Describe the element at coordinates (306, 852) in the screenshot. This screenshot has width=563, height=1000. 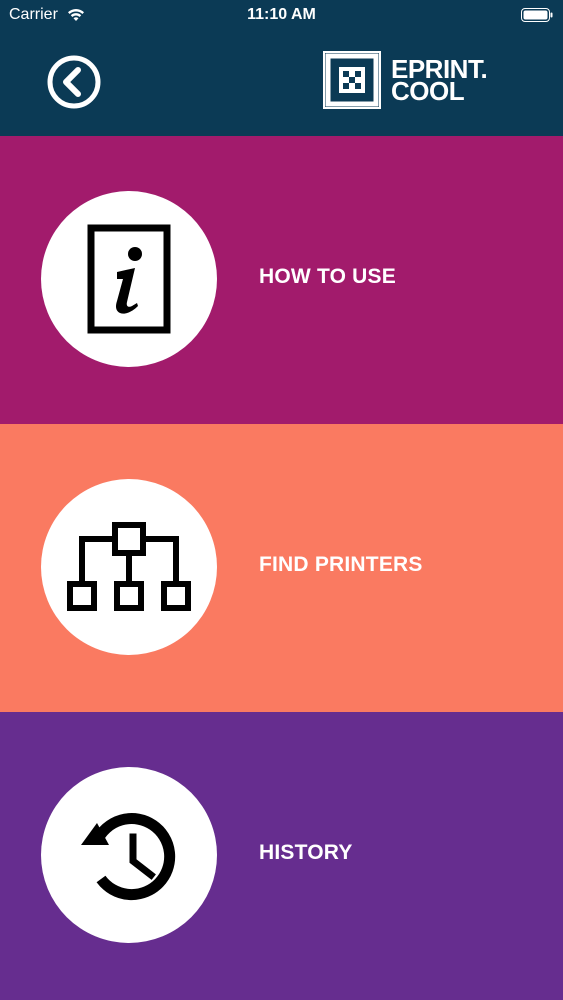
I see `menu-item-label: HISTORY` at that location.